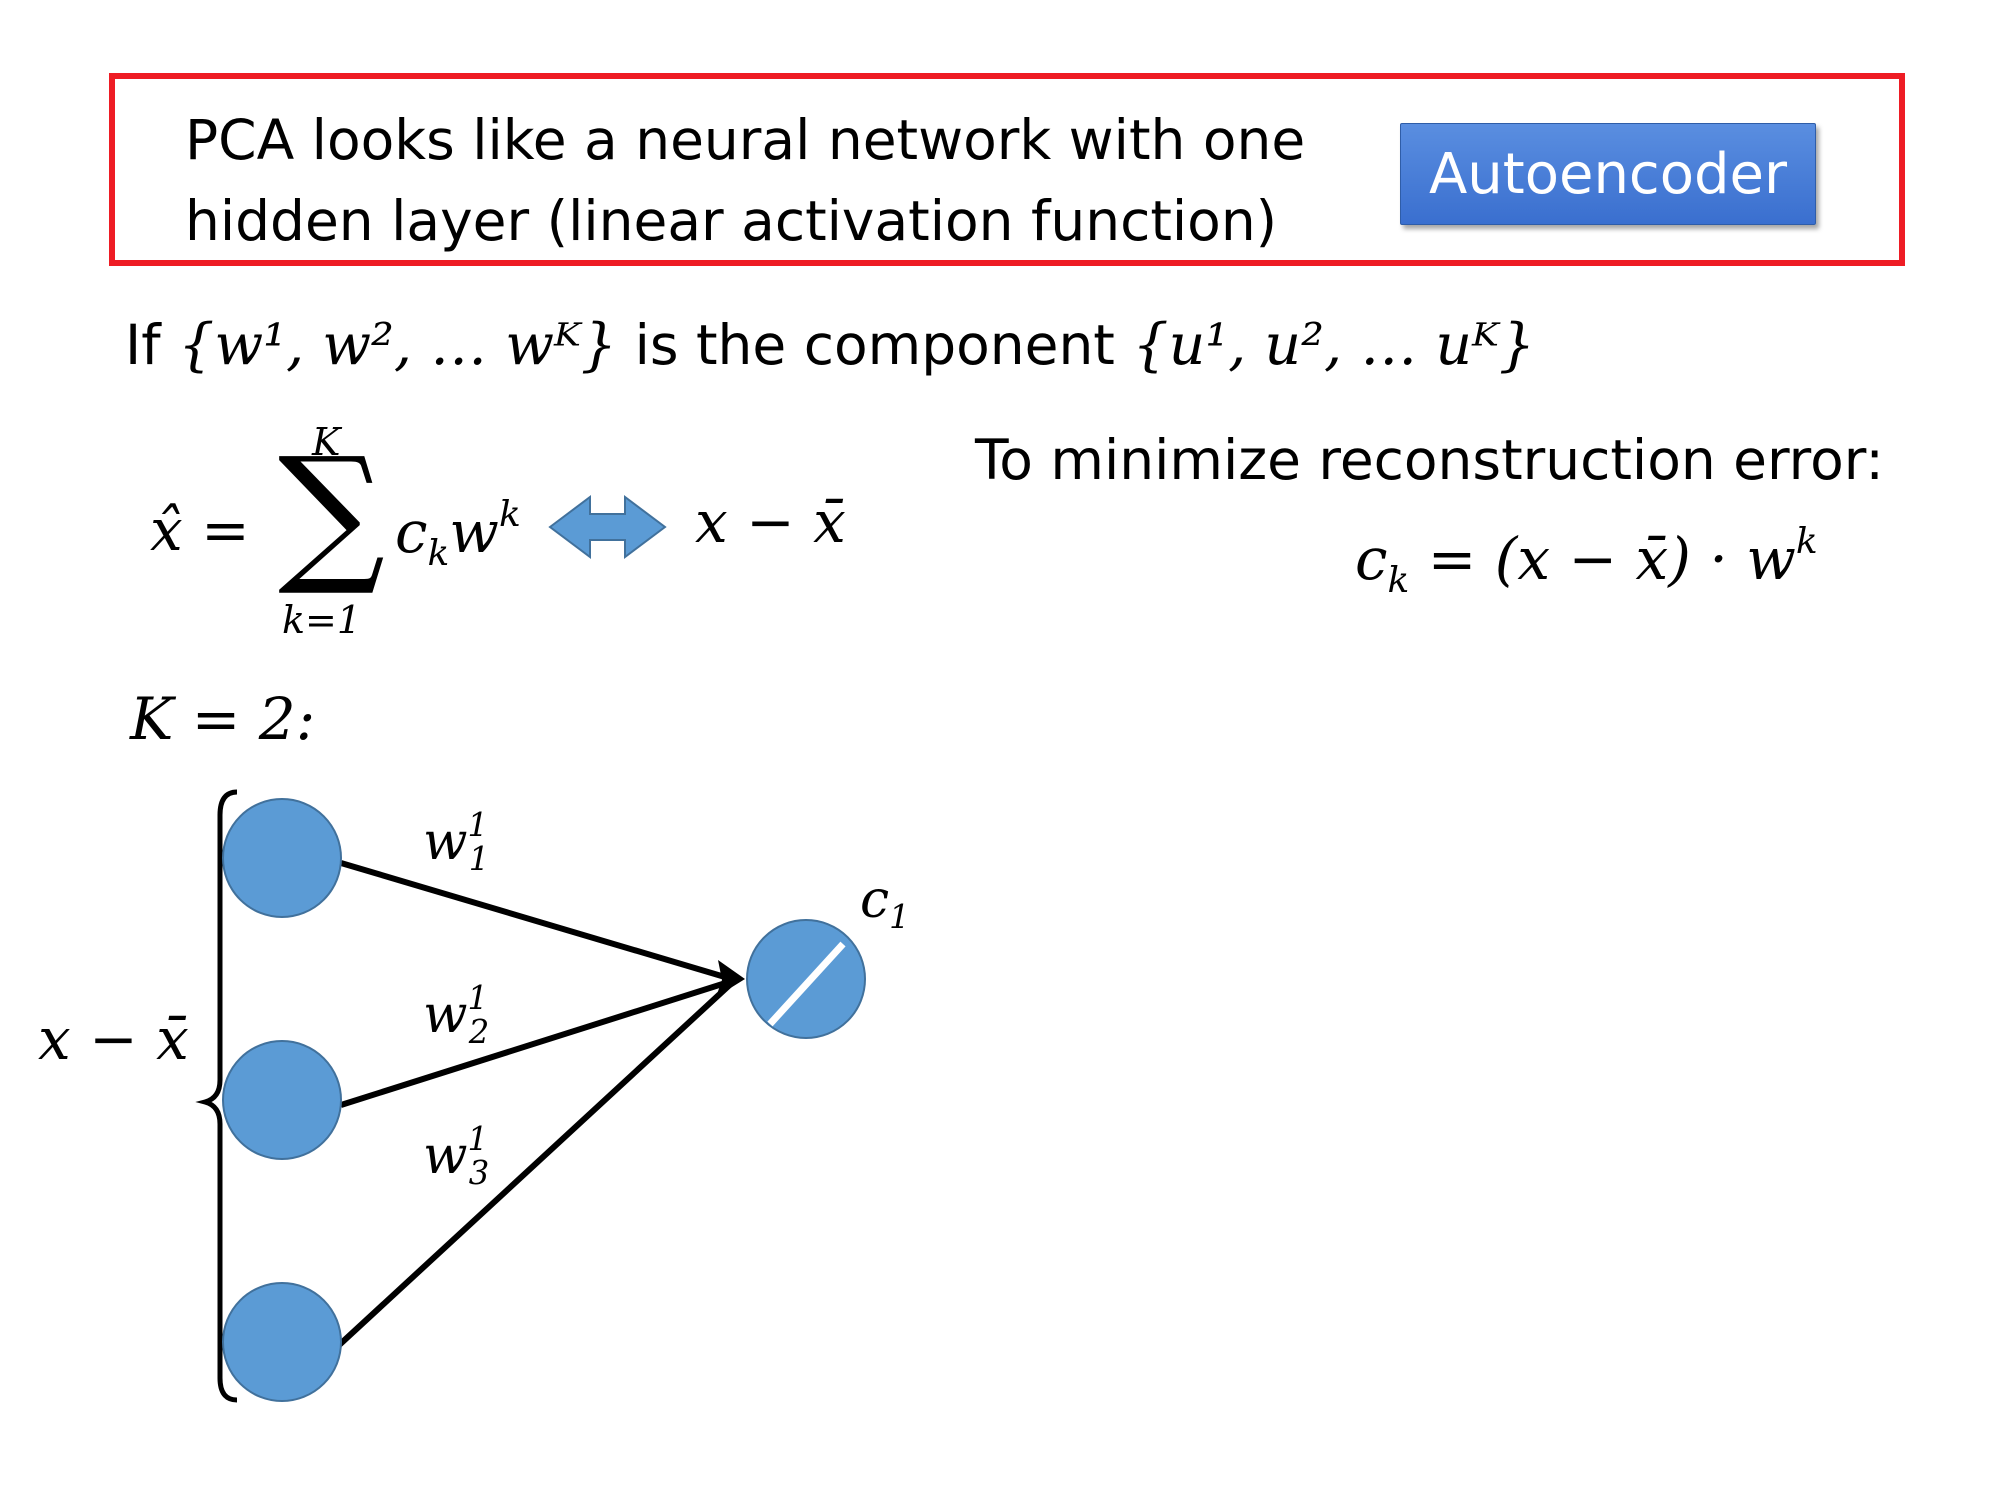  I want to click on output-node, so click(806, 979).